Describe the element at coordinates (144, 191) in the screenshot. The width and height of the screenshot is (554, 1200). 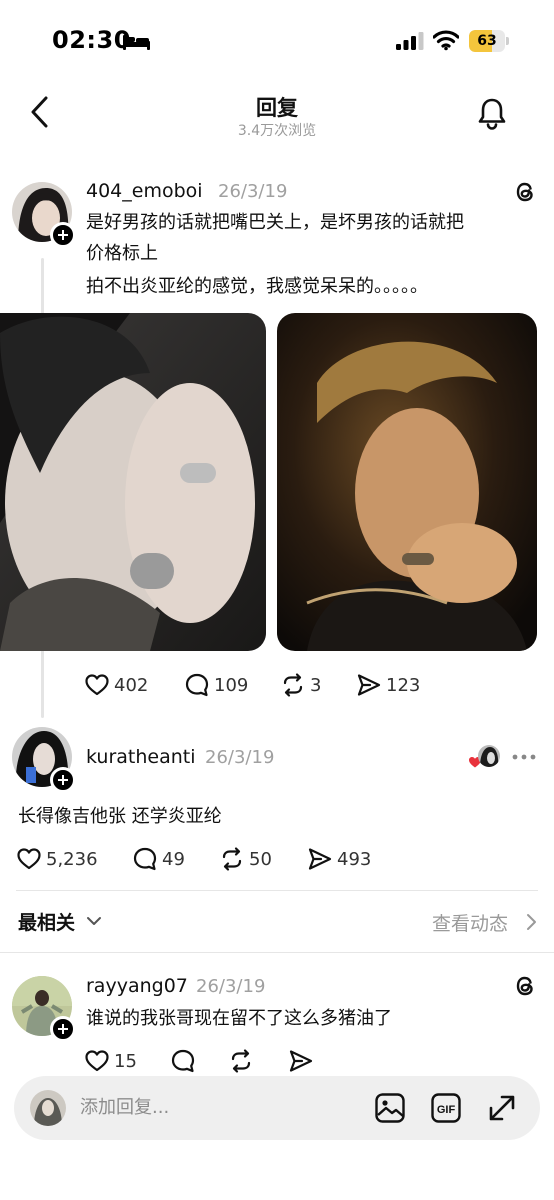
I see `username: 404_emoboi` at that location.